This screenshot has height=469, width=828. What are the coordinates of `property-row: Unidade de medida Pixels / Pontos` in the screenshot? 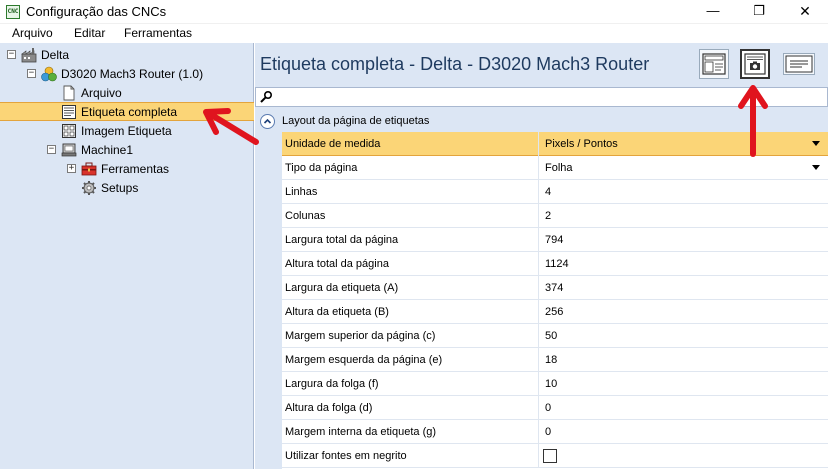 It's located at (555, 144).